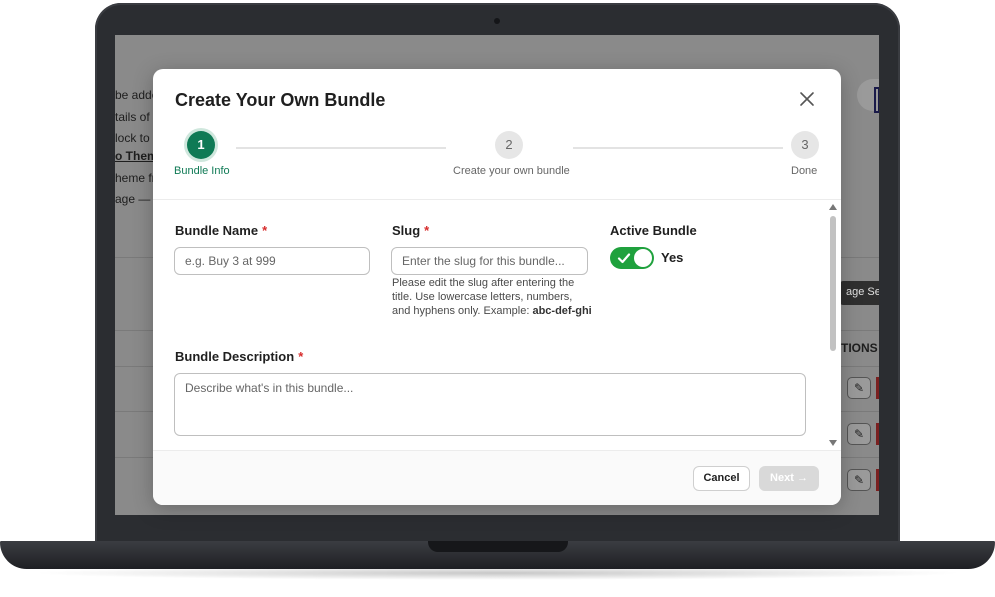 The image size is (995, 597). I want to click on step-3-label: Done, so click(804, 171).